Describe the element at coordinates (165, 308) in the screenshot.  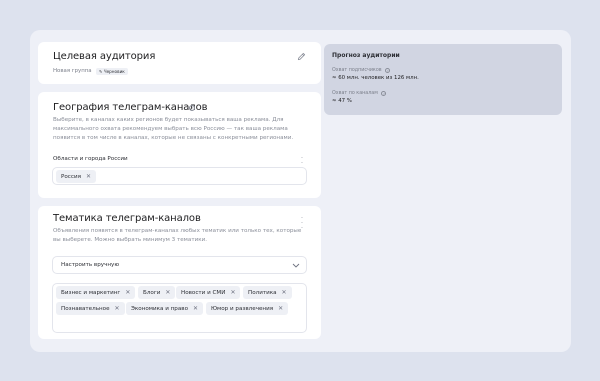
I see `topic-tag: Экономика и право ✕` at that location.